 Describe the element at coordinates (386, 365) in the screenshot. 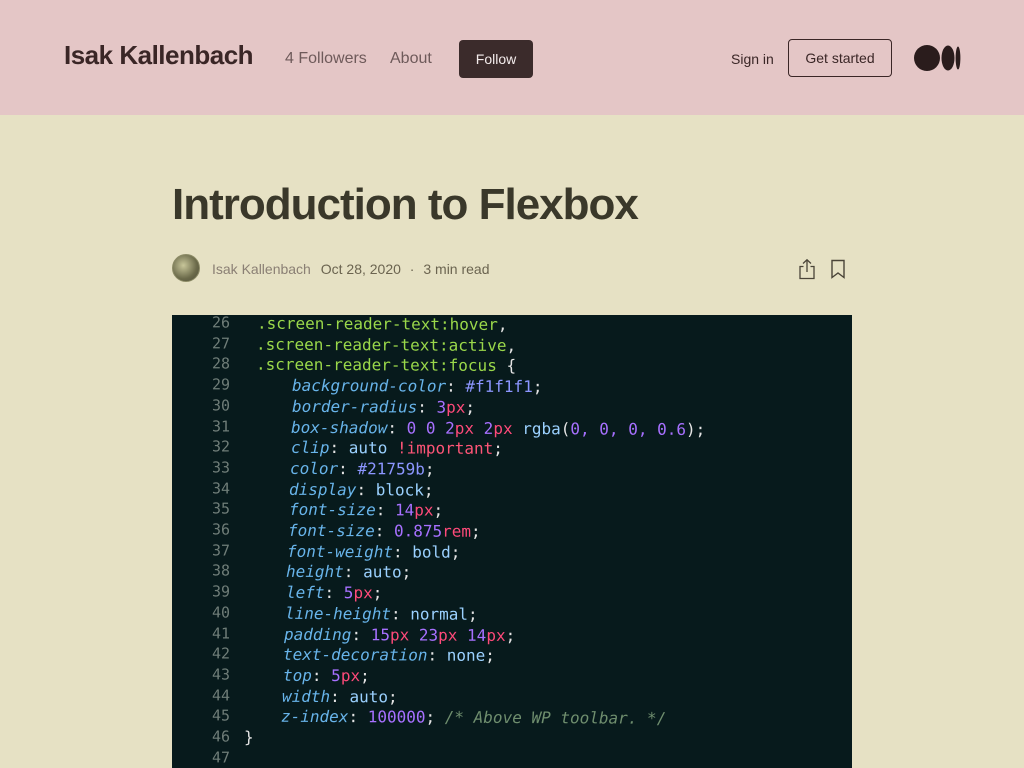

I see `code-text: .screen-reader-text:focus {` at that location.